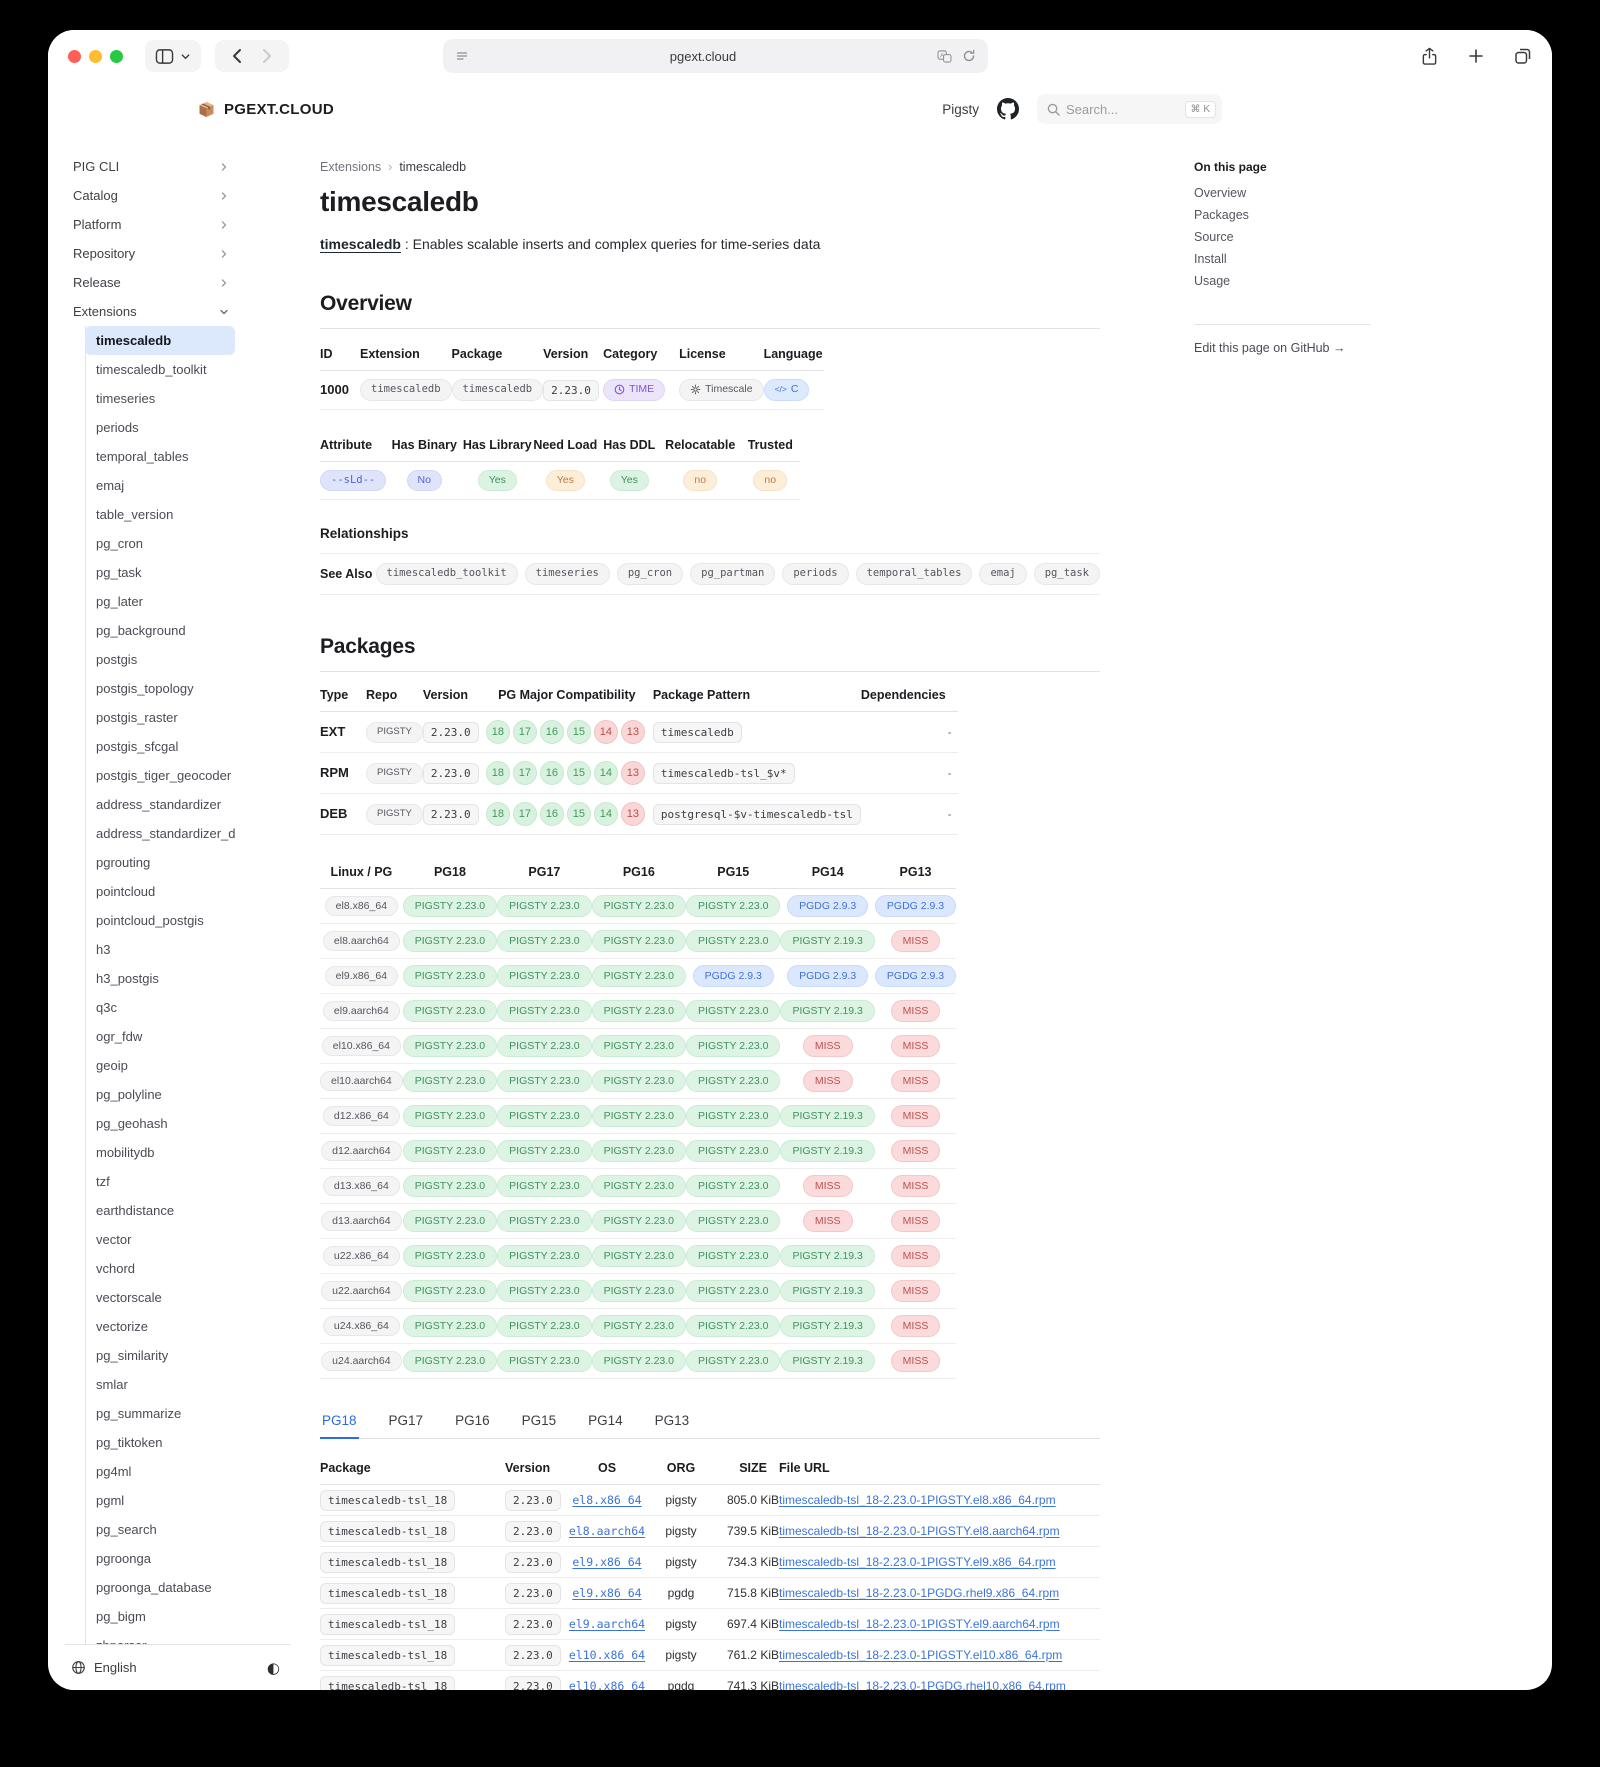  Describe the element at coordinates (161, 601) in the screenshot. I see `sidebar-item-pg-later: pg_later` at that location.